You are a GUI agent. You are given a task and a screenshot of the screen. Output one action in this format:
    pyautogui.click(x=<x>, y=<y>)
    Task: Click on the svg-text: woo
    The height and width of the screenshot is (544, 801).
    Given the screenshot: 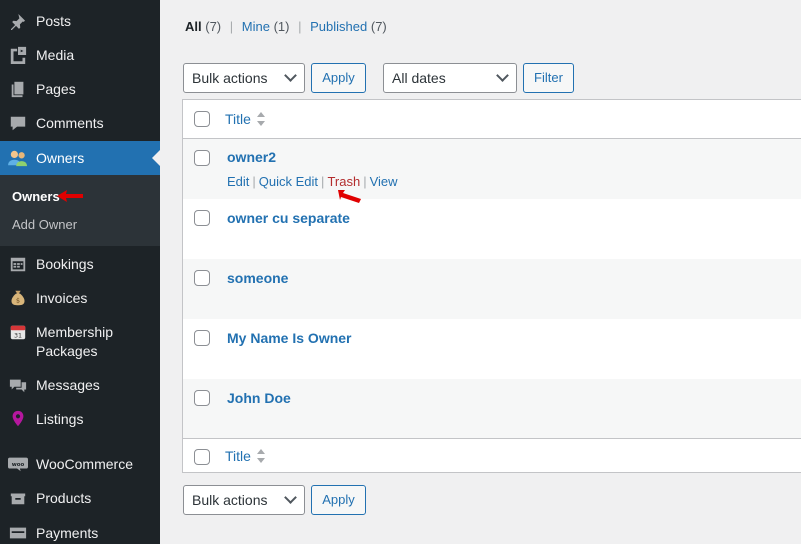 What is the action you would take?
    pyautogui.click(x=18, y=465)
    